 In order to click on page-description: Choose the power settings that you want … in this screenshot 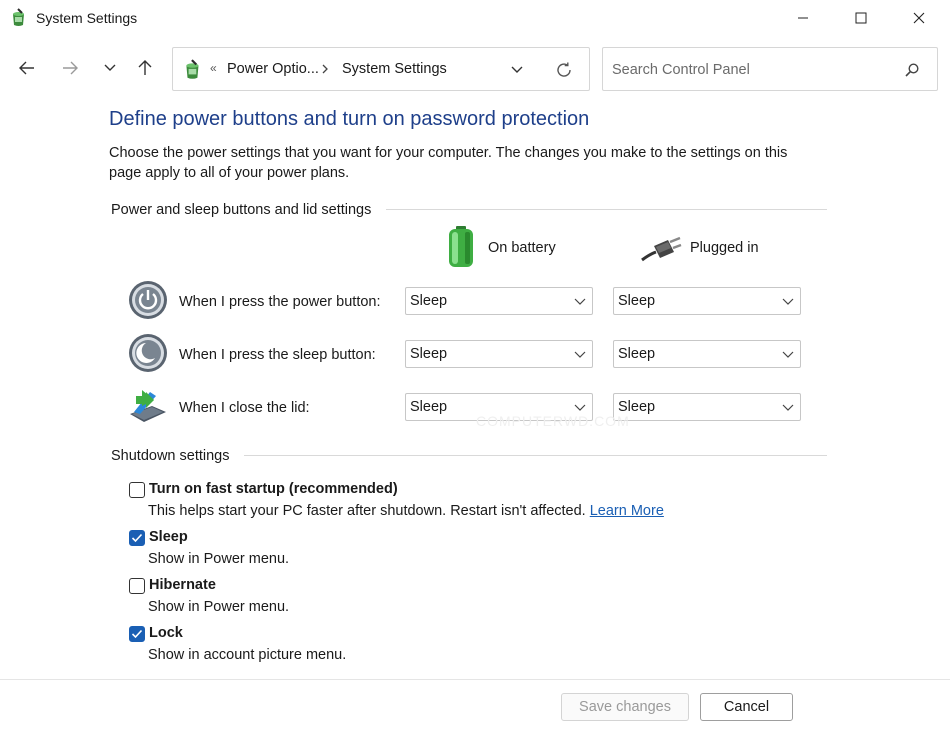, I will do `click(448, 163)`.